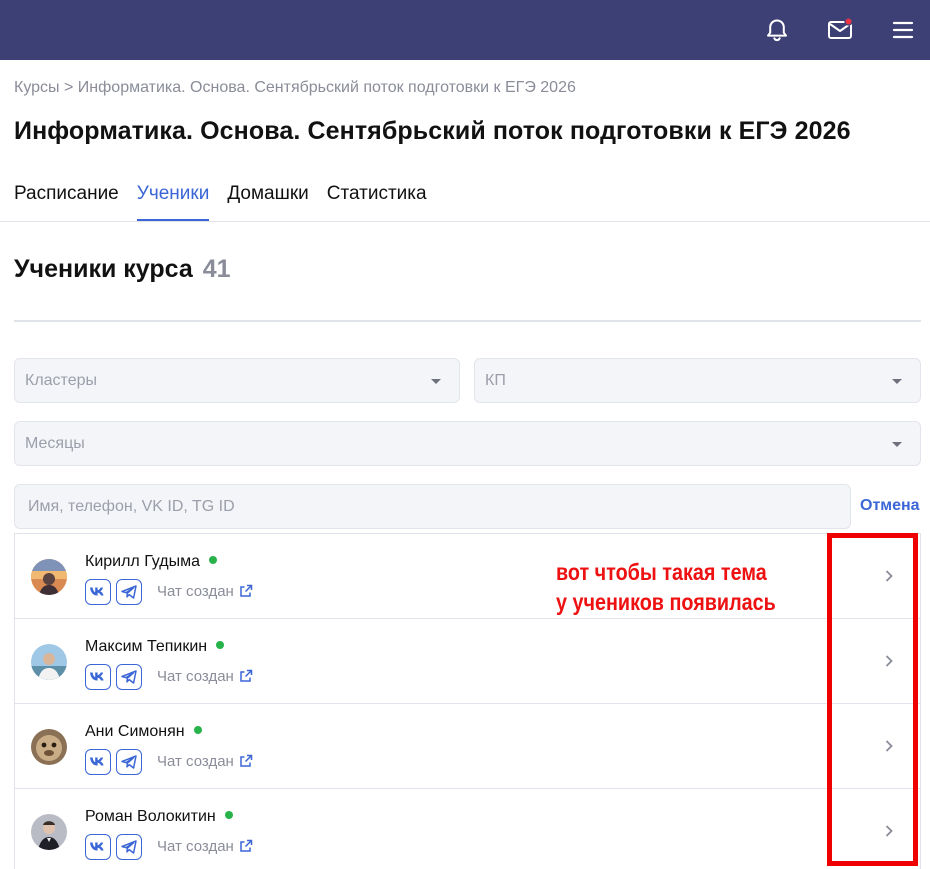 This screenshot has height=869, width=930. What do you see at coordinates (173, 202) in the screenshot?
I see `tab-students: Ученики` at bounding box center [173, 202].